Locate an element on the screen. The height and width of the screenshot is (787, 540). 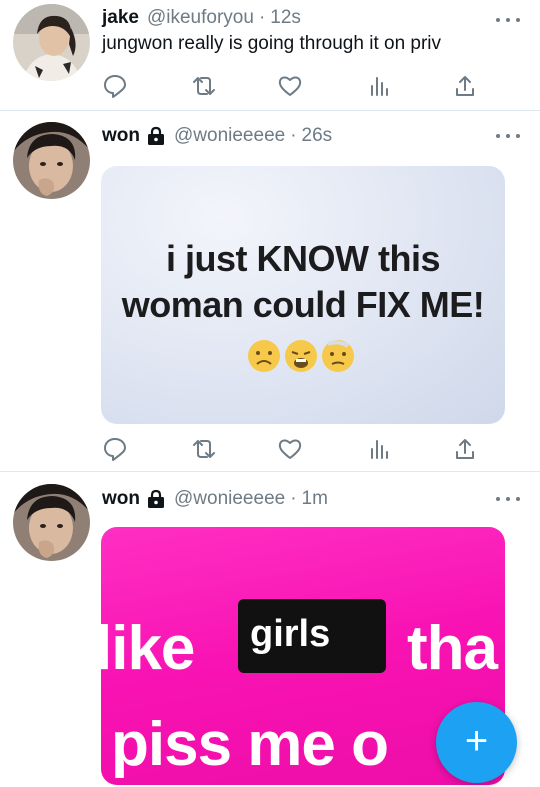
display-name: jake is located at coordinates (120, 18).